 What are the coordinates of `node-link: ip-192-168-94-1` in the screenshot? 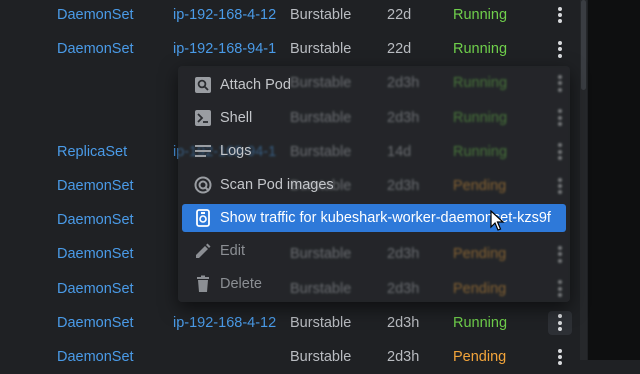 It's located at (224, 49).